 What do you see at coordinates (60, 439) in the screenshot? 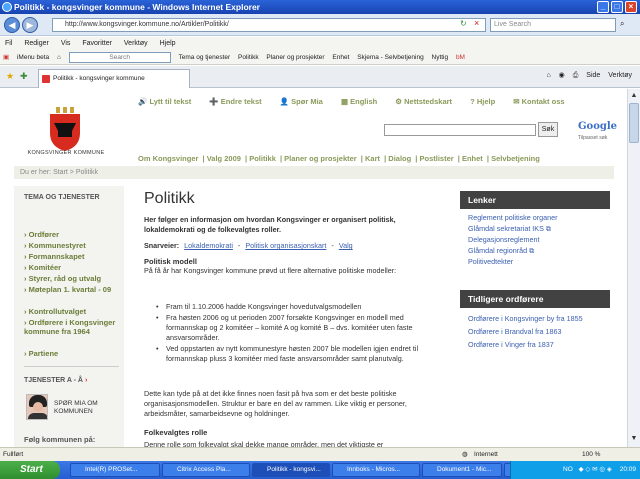
I see `follow-us-label: Følg kommunen på:` at bounding box center [60, 439].